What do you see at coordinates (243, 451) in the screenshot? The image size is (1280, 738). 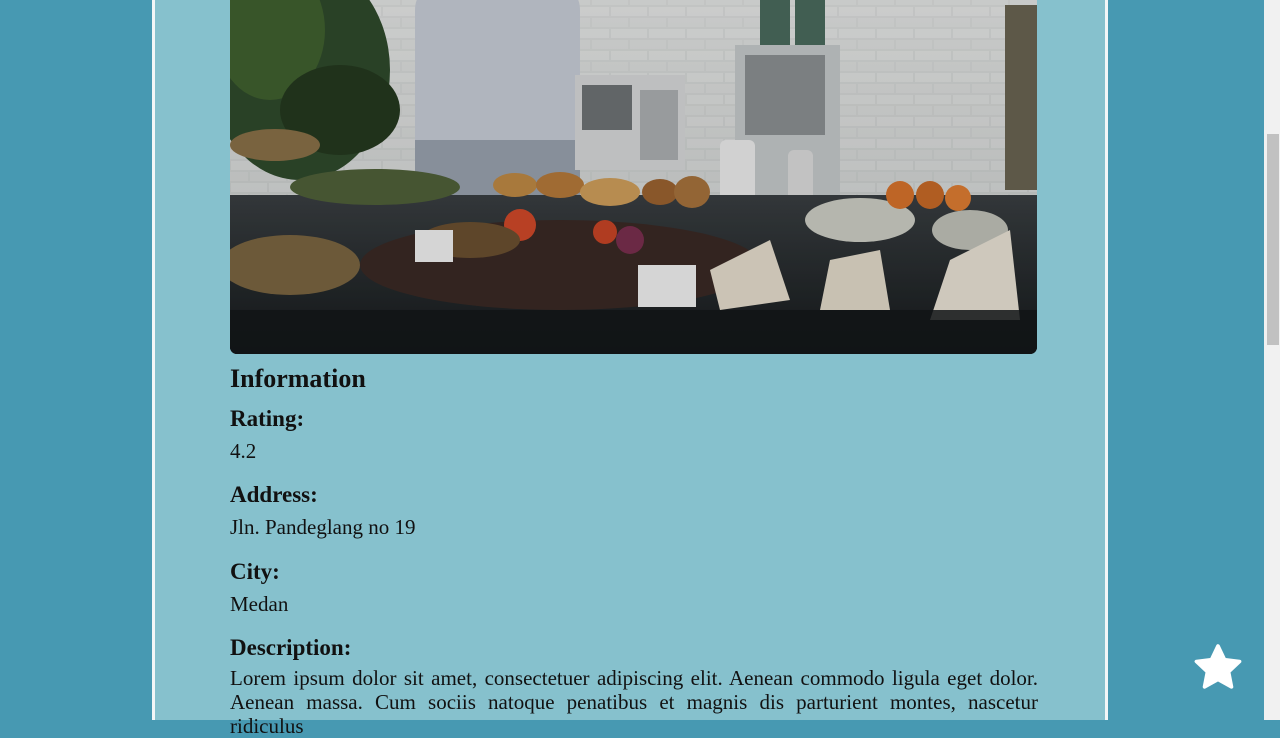 I see `rating-value: 4.2` at bounding box center [243, 451].